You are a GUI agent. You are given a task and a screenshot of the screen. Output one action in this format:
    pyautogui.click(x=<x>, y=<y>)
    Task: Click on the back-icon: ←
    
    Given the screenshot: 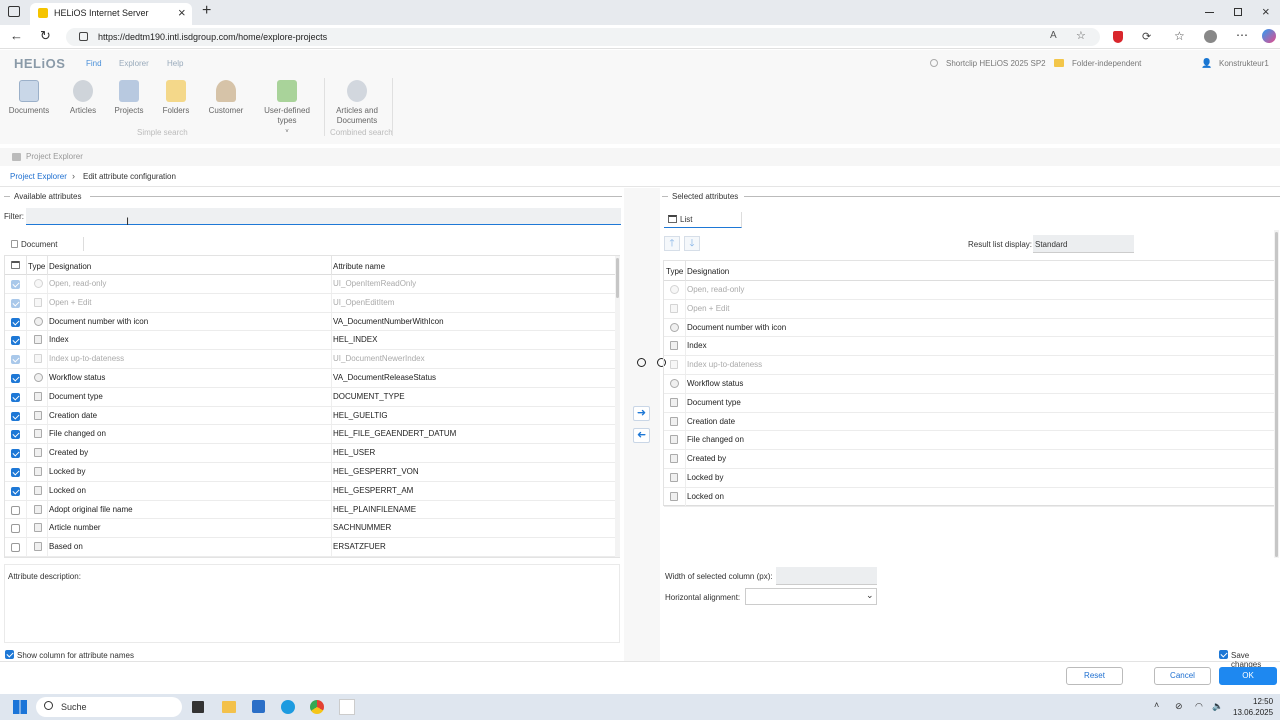 What is the action you would take?
    pyautogui.click(x=16, y=35)
    